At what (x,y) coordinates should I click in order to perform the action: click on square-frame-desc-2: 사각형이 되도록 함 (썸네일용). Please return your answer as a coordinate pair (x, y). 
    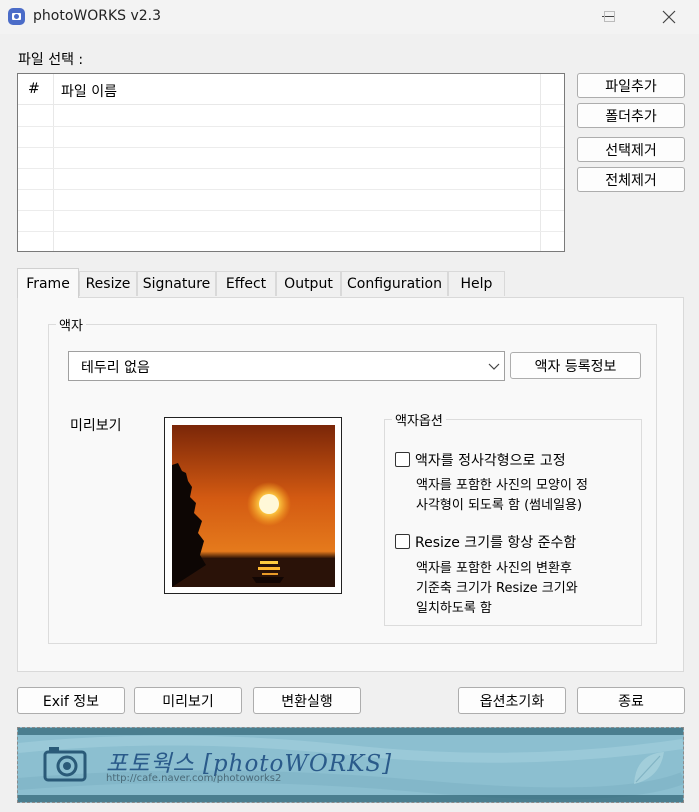
    Looking at the image, I should click on (499, 505).